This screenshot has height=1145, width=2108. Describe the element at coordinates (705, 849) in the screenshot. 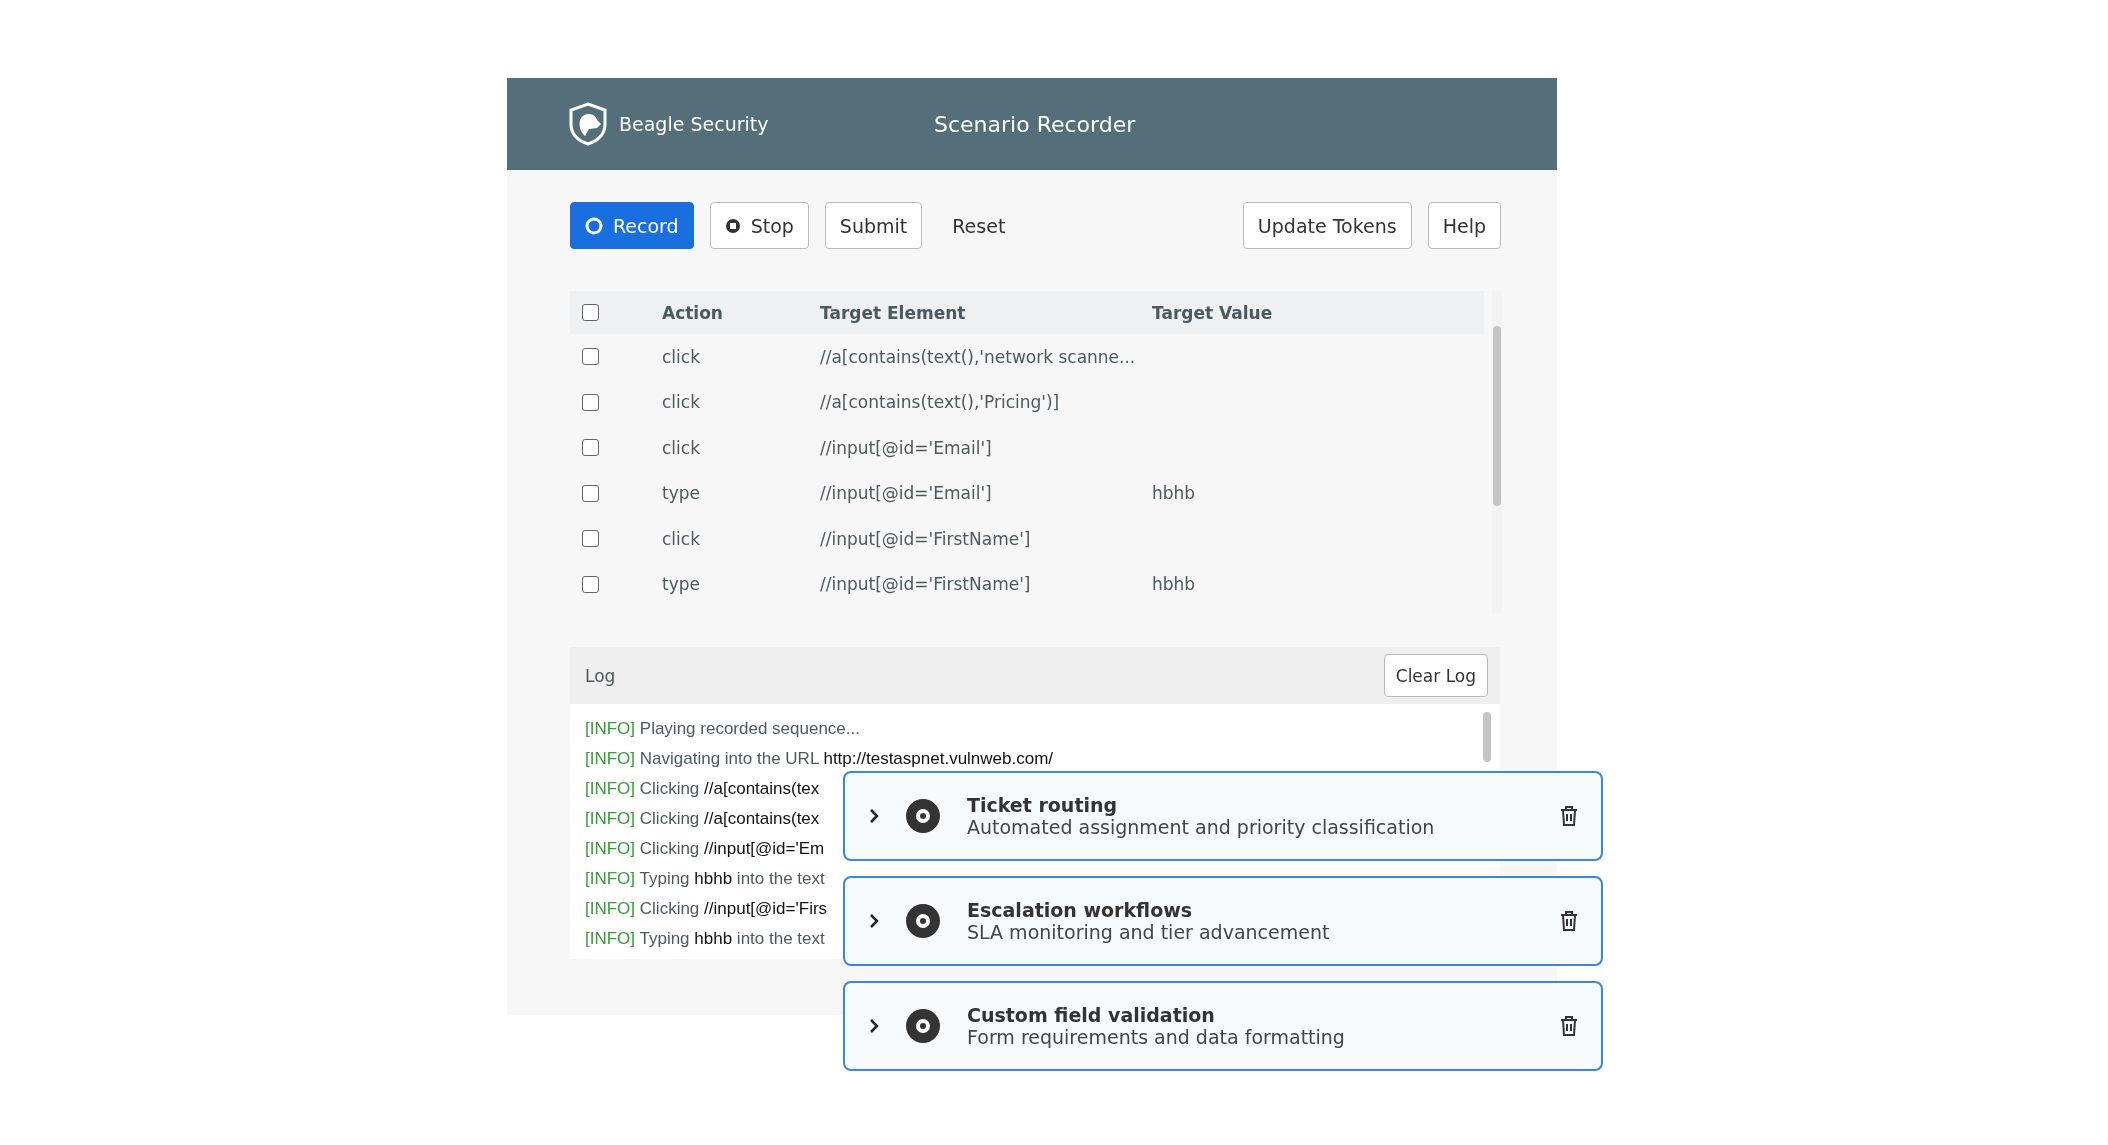

I see `log-line: [INFO] Clicking //input[@id='Em` at that location.